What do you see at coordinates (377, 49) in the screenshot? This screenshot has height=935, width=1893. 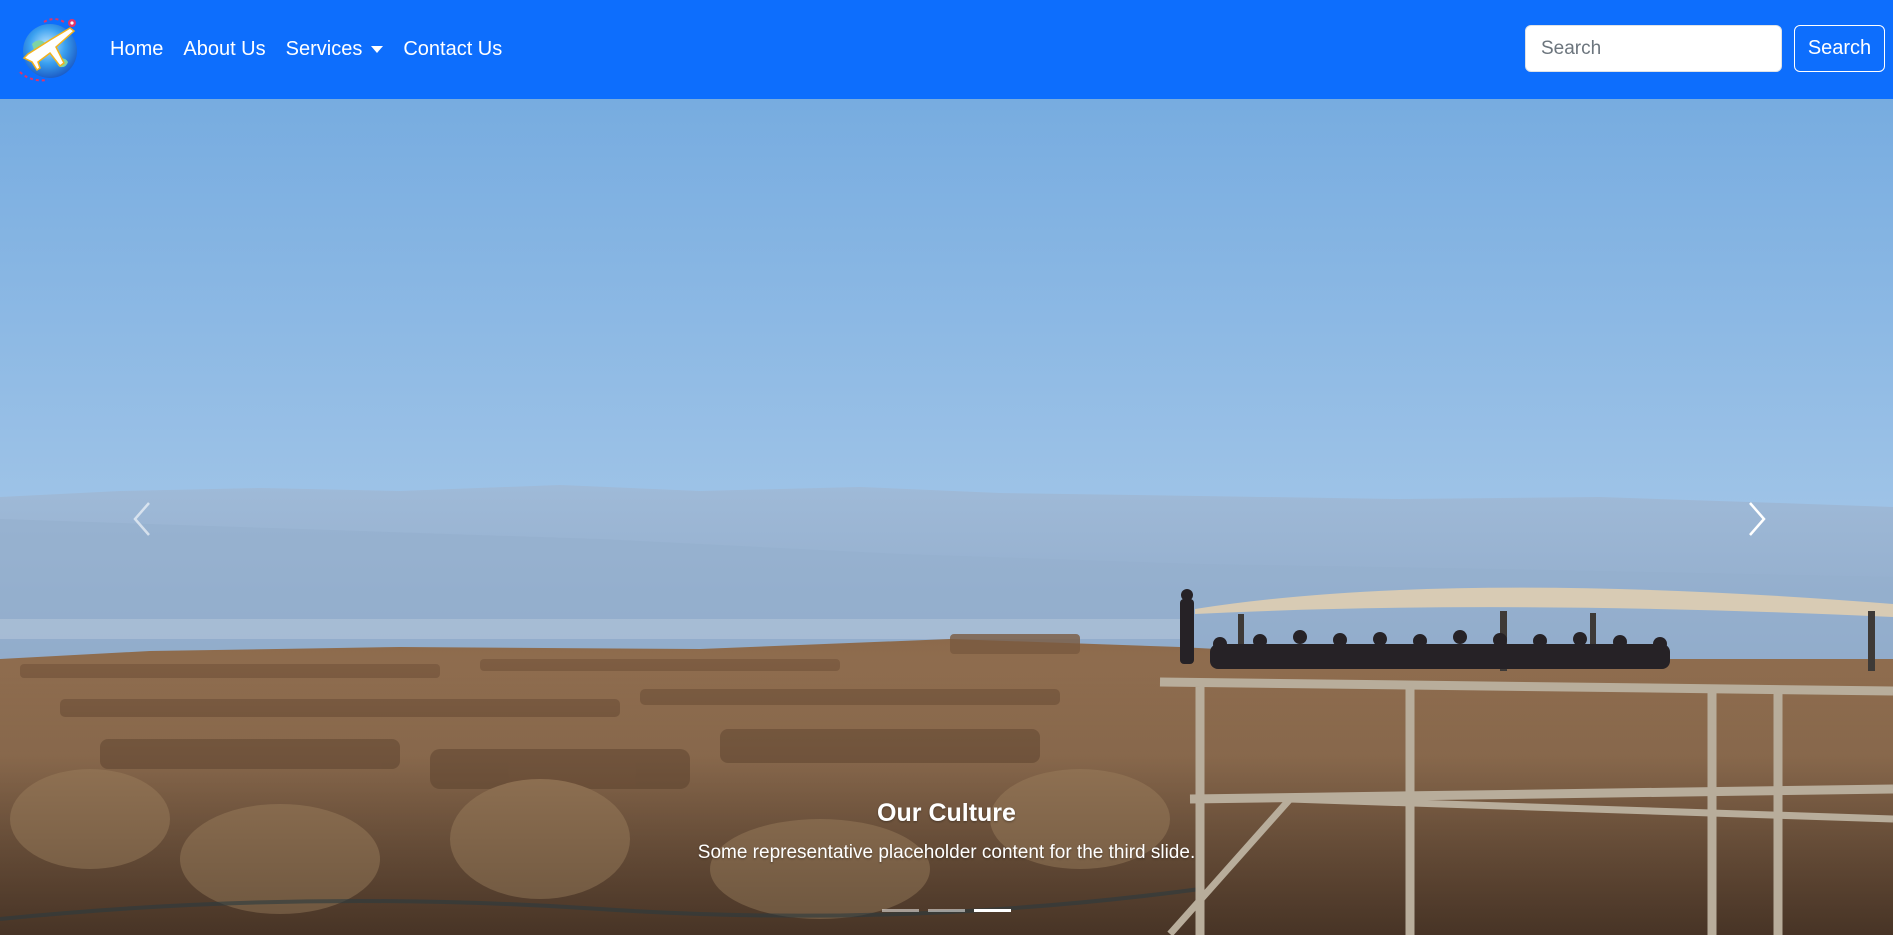 I see `caret-down-icon` at bounding box center [377, 49].